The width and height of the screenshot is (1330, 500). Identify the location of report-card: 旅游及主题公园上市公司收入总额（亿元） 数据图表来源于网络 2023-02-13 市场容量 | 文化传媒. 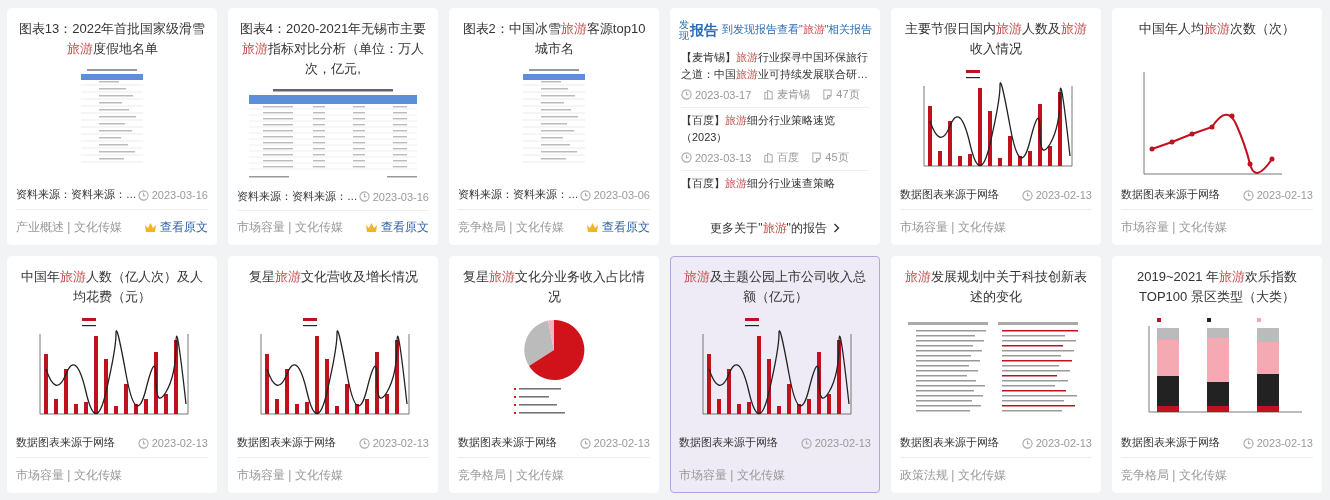
(775, 374).